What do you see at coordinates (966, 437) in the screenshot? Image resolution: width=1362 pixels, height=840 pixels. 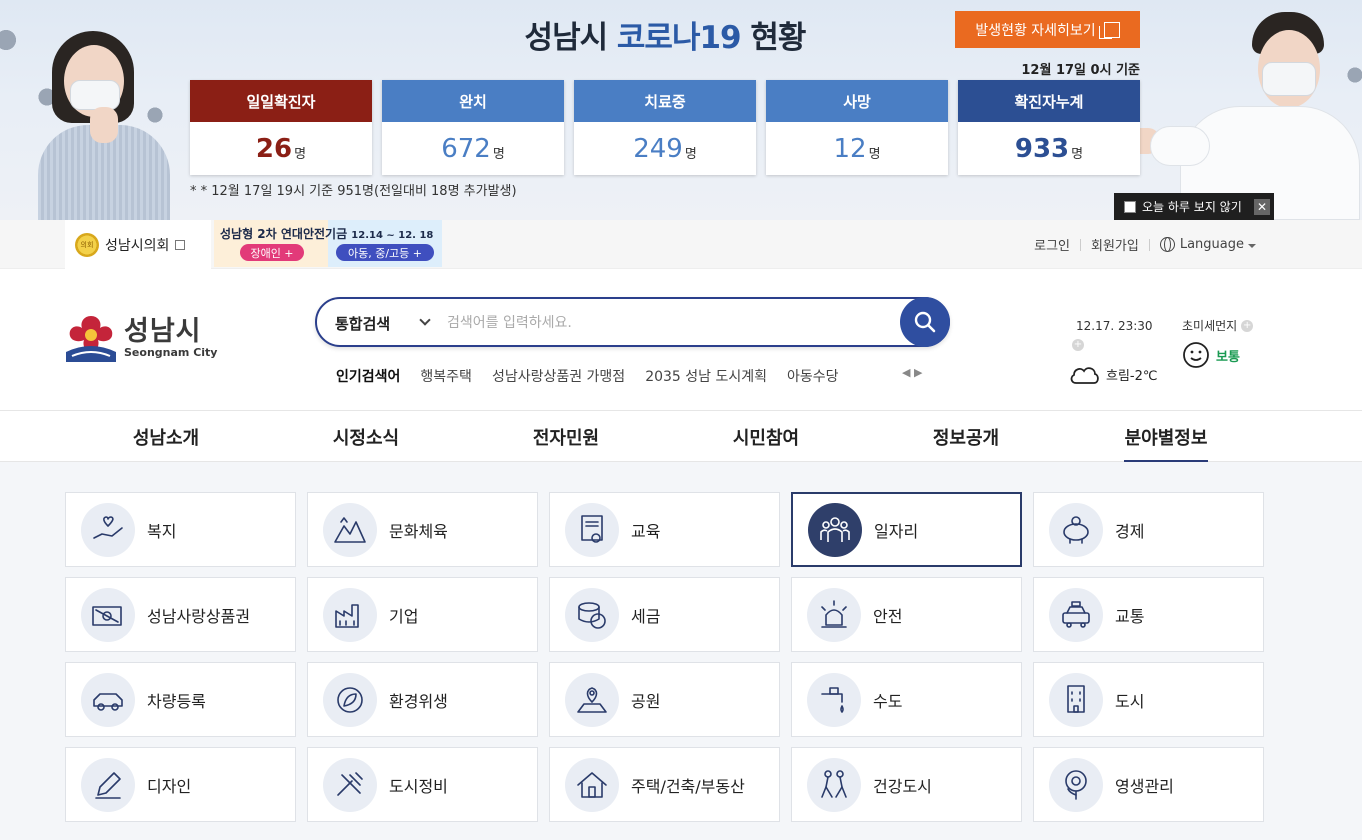 I see `nav-disclosure: 정보공개` at bounding box center [966, 437].